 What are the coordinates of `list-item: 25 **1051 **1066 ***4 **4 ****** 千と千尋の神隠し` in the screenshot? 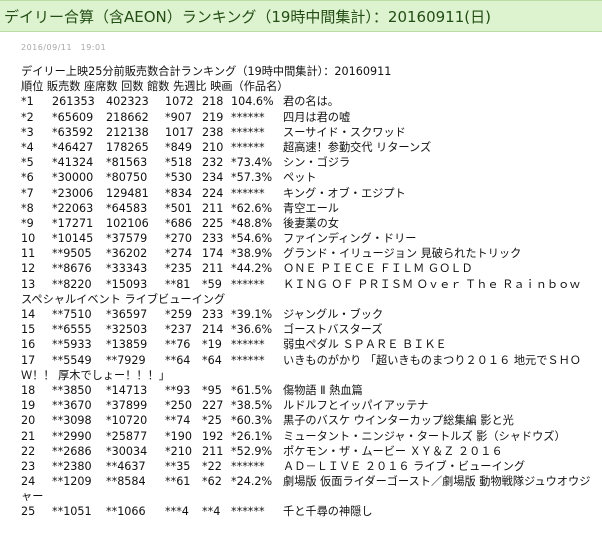 It's located at (309, 511).